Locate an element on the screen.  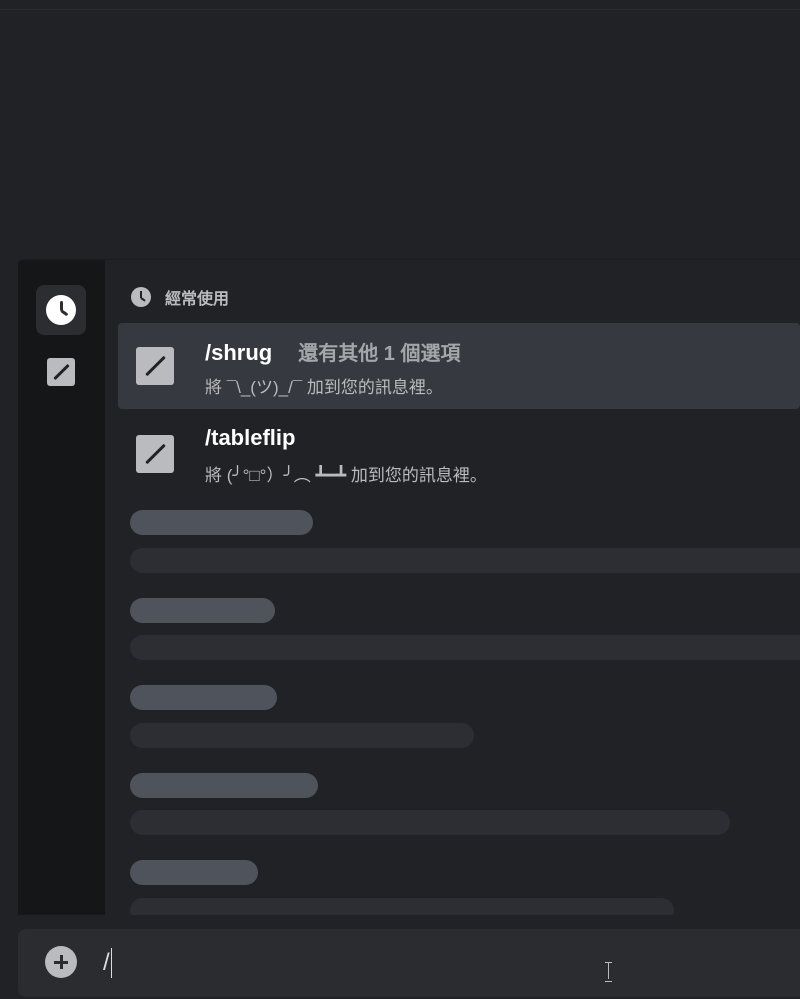
builtin-commands-category-button is located at coordinates (61, 372).